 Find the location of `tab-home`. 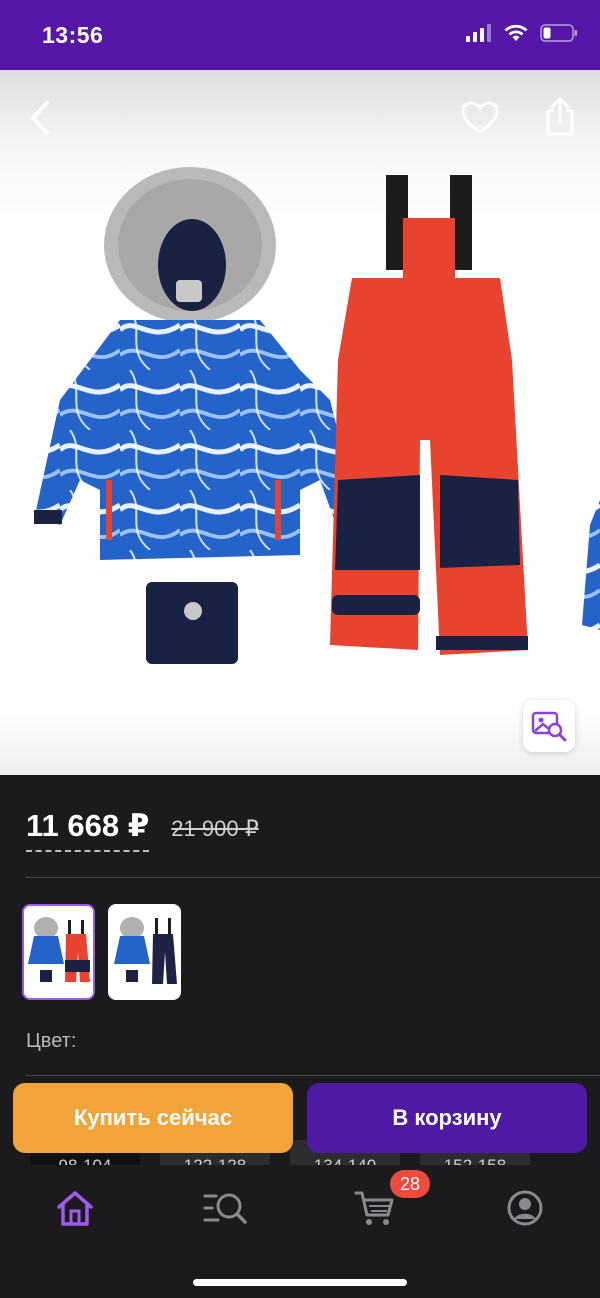

tab-home is located at coordinates (75, 1208).